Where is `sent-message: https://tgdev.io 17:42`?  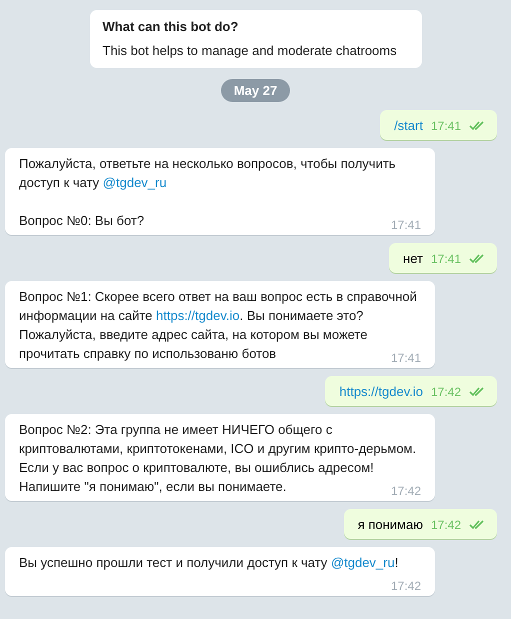
sent-message: https://tgdev.io 17:42 is located at coordinates (411, 391).